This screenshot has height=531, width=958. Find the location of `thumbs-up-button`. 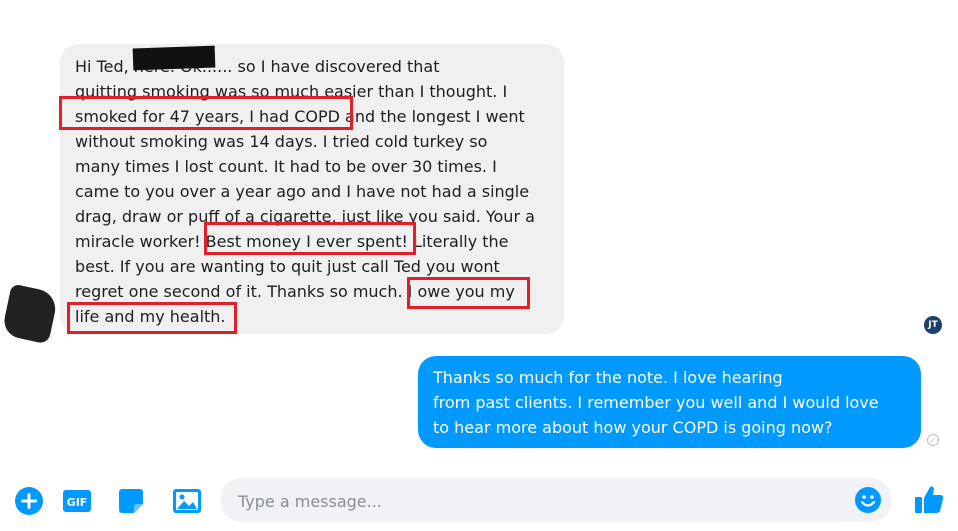

thumbs-up-button is located at coordinates (929, 499).